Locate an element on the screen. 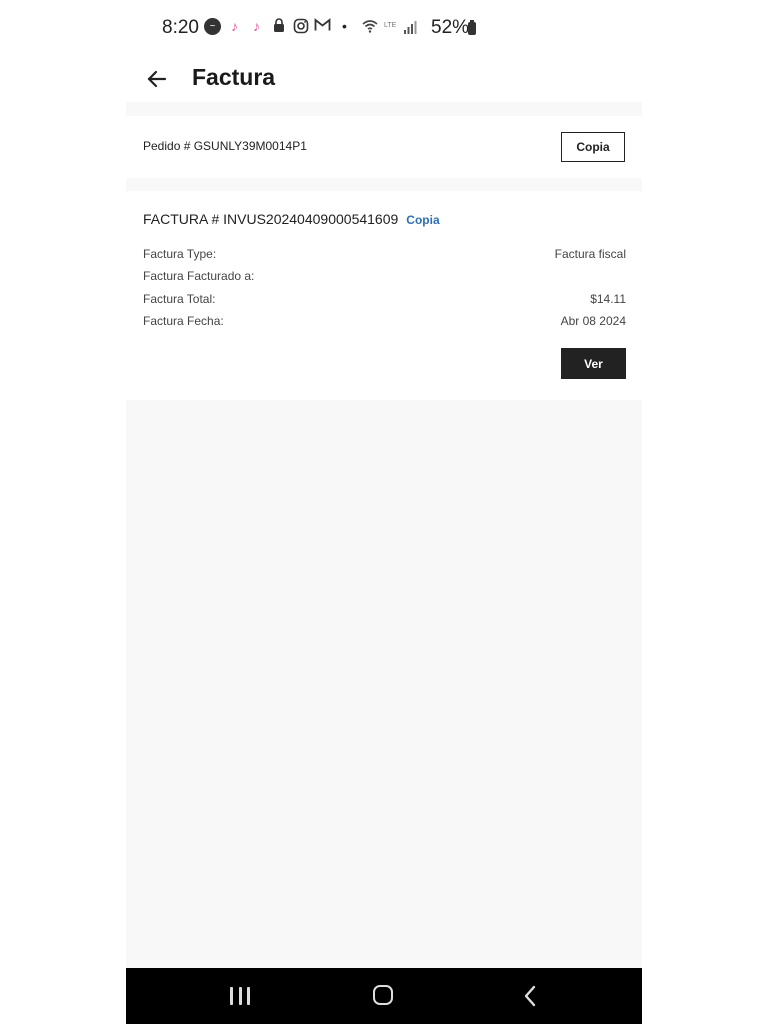 This screenshot has height=1024, width=768. view-invoice-button: Ver is located at coordinates (593, 363).